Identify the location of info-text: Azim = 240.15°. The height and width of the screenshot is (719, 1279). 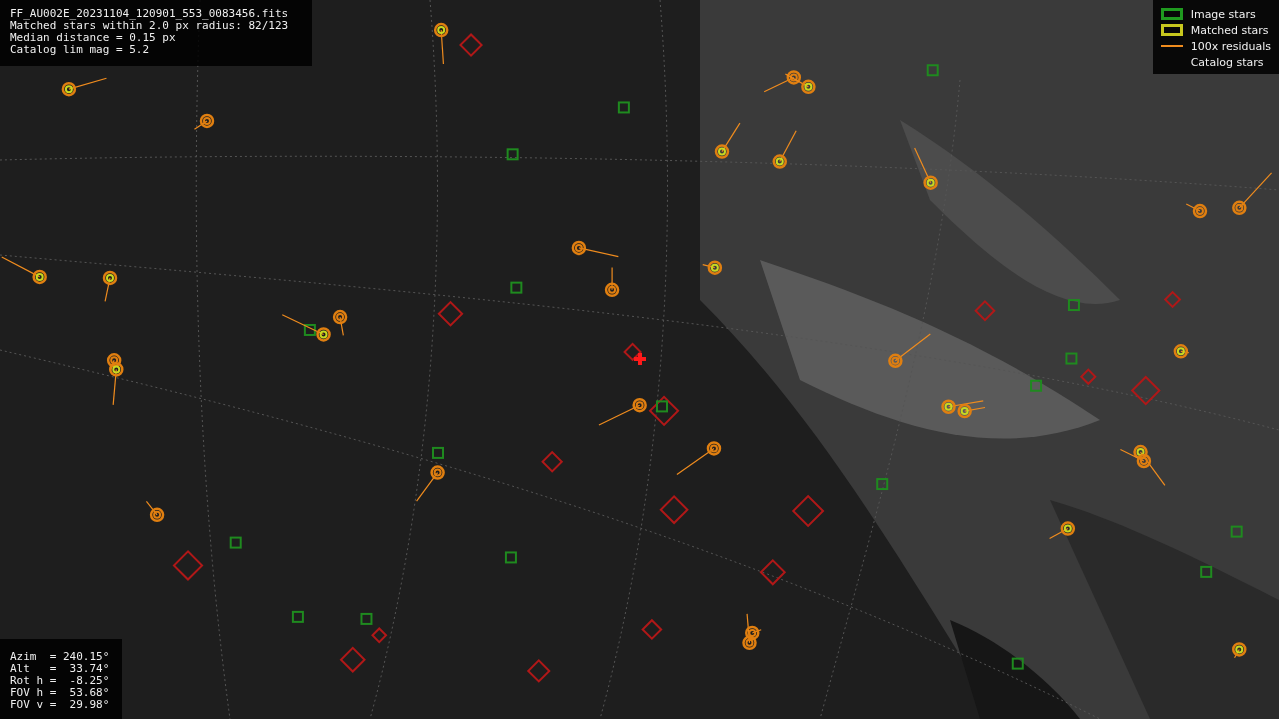
(60, 657).